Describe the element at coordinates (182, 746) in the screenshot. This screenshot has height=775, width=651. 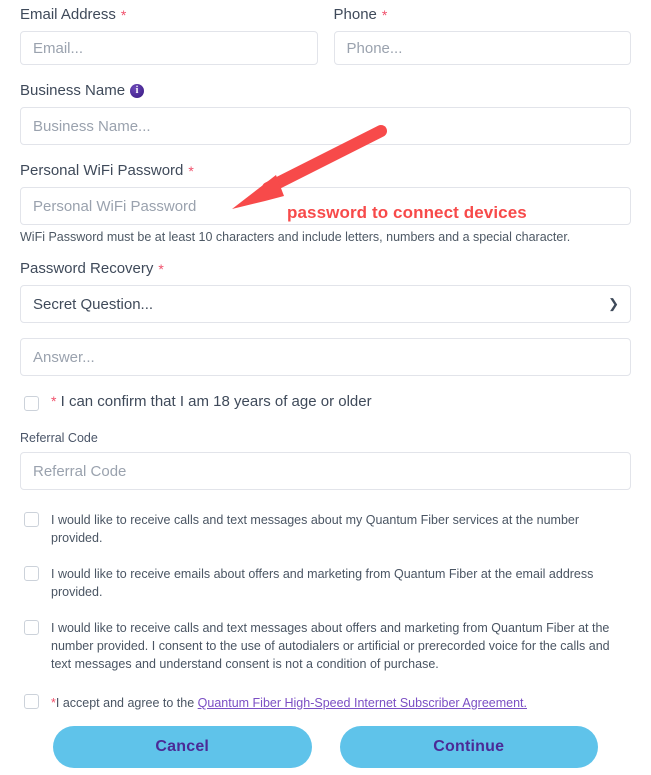
I see `cancel-button: Cancel` at that location.